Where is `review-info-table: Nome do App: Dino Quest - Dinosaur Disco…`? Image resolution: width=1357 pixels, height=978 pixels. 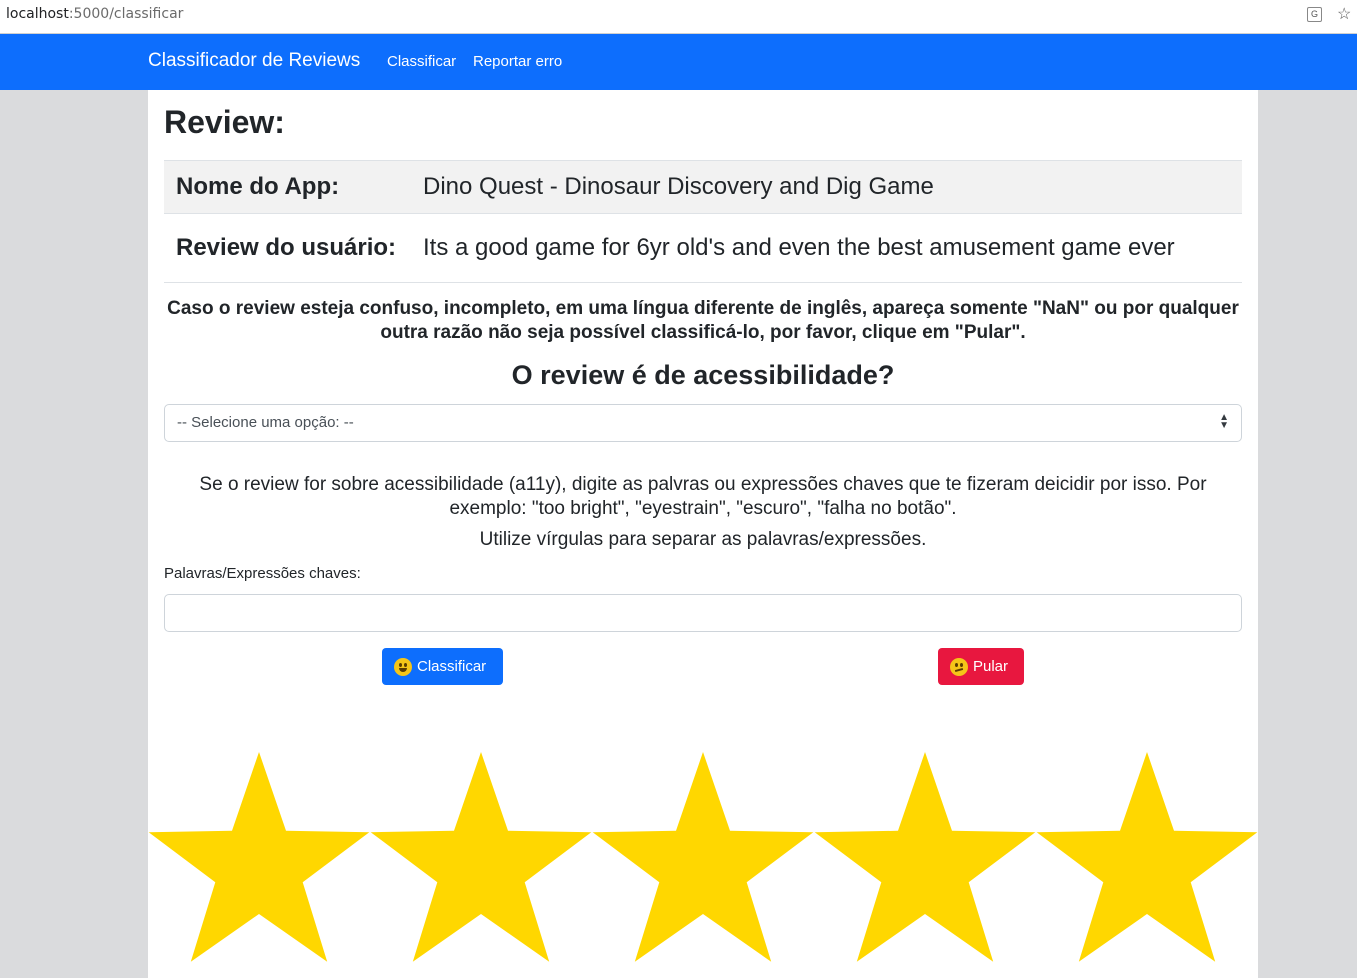
review-info-table: Nome do App: Dino Quest - Dinosaur Disco… is located at coordinates (703, 221).